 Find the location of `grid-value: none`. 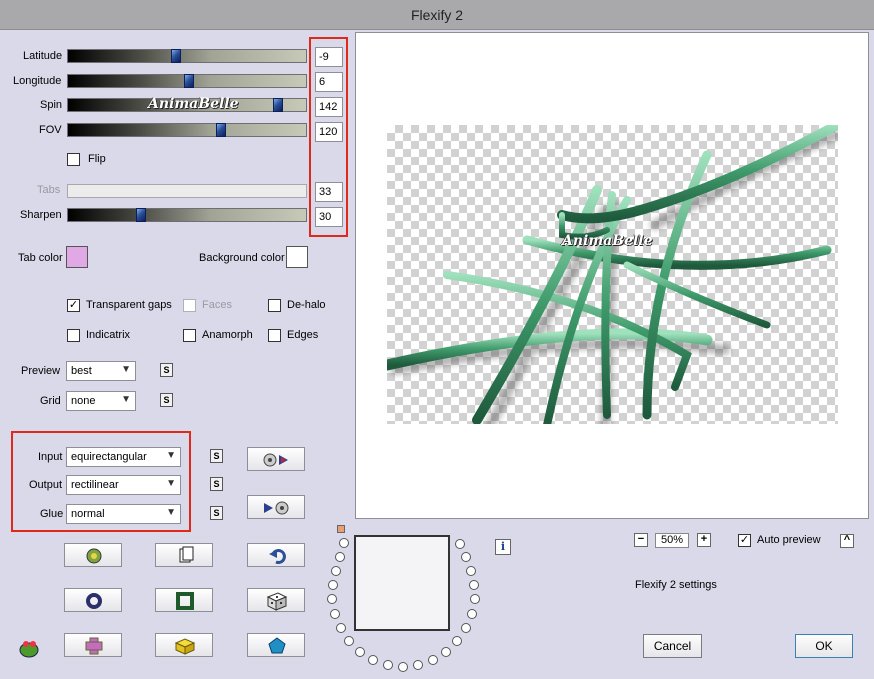

grid-value: none is located at coordinates (83, 401).